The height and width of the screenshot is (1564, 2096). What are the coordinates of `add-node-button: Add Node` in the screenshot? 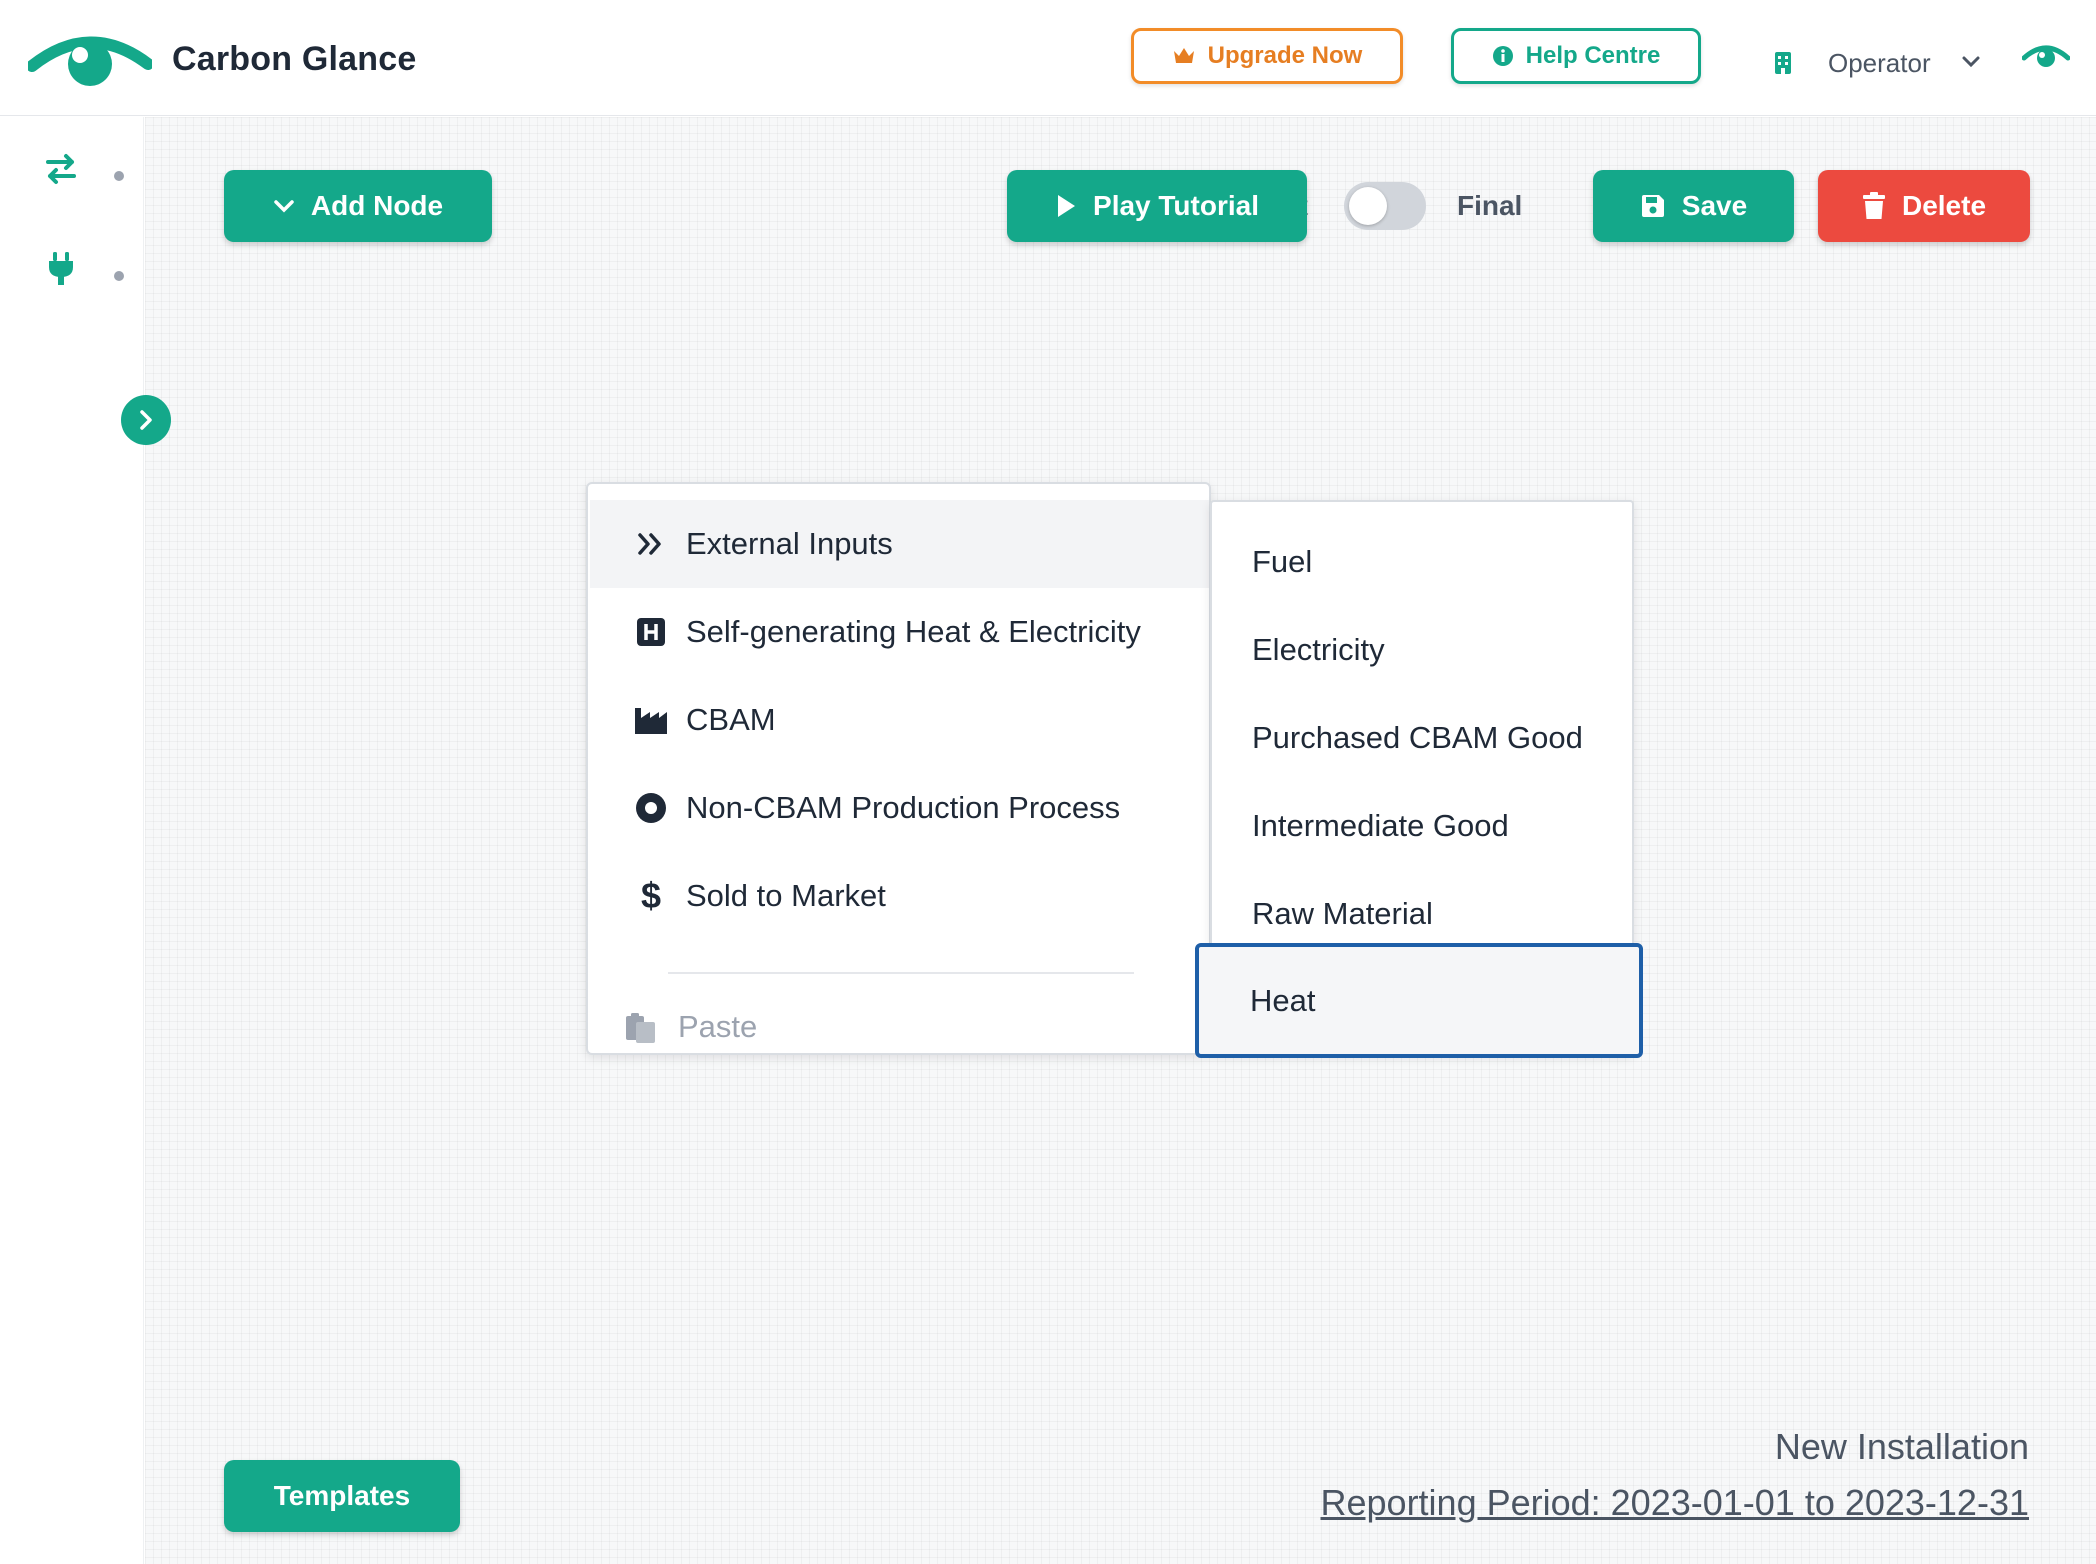 It's located at (358, 206).